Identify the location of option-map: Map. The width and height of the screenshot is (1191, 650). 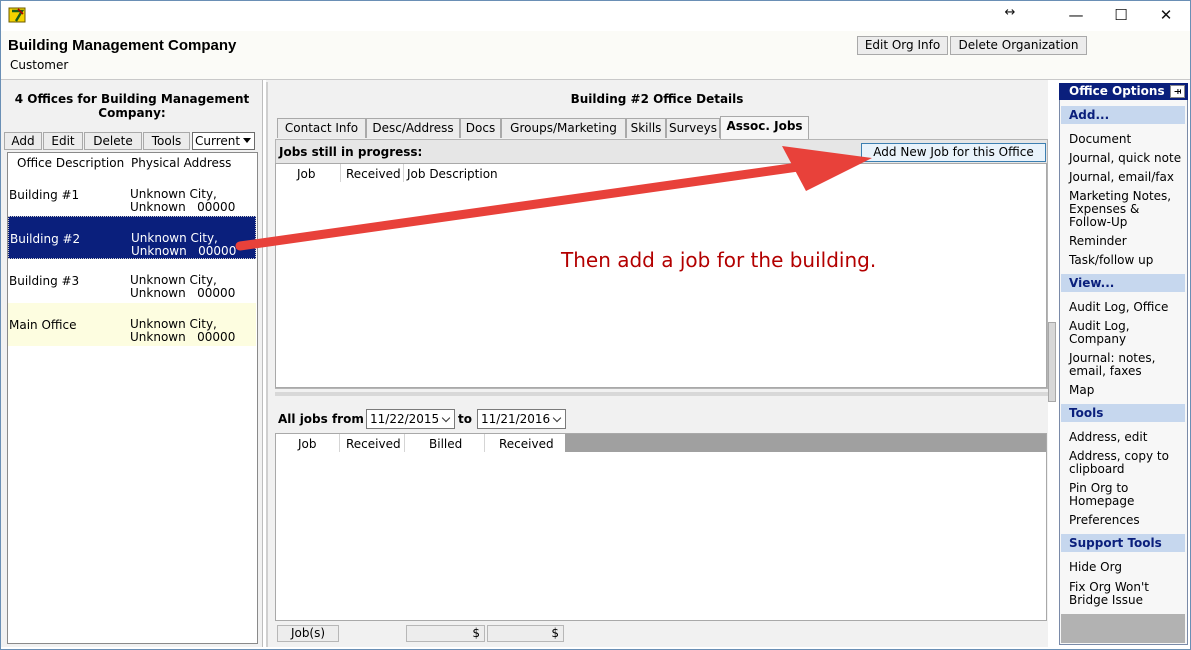
(1127, 390).